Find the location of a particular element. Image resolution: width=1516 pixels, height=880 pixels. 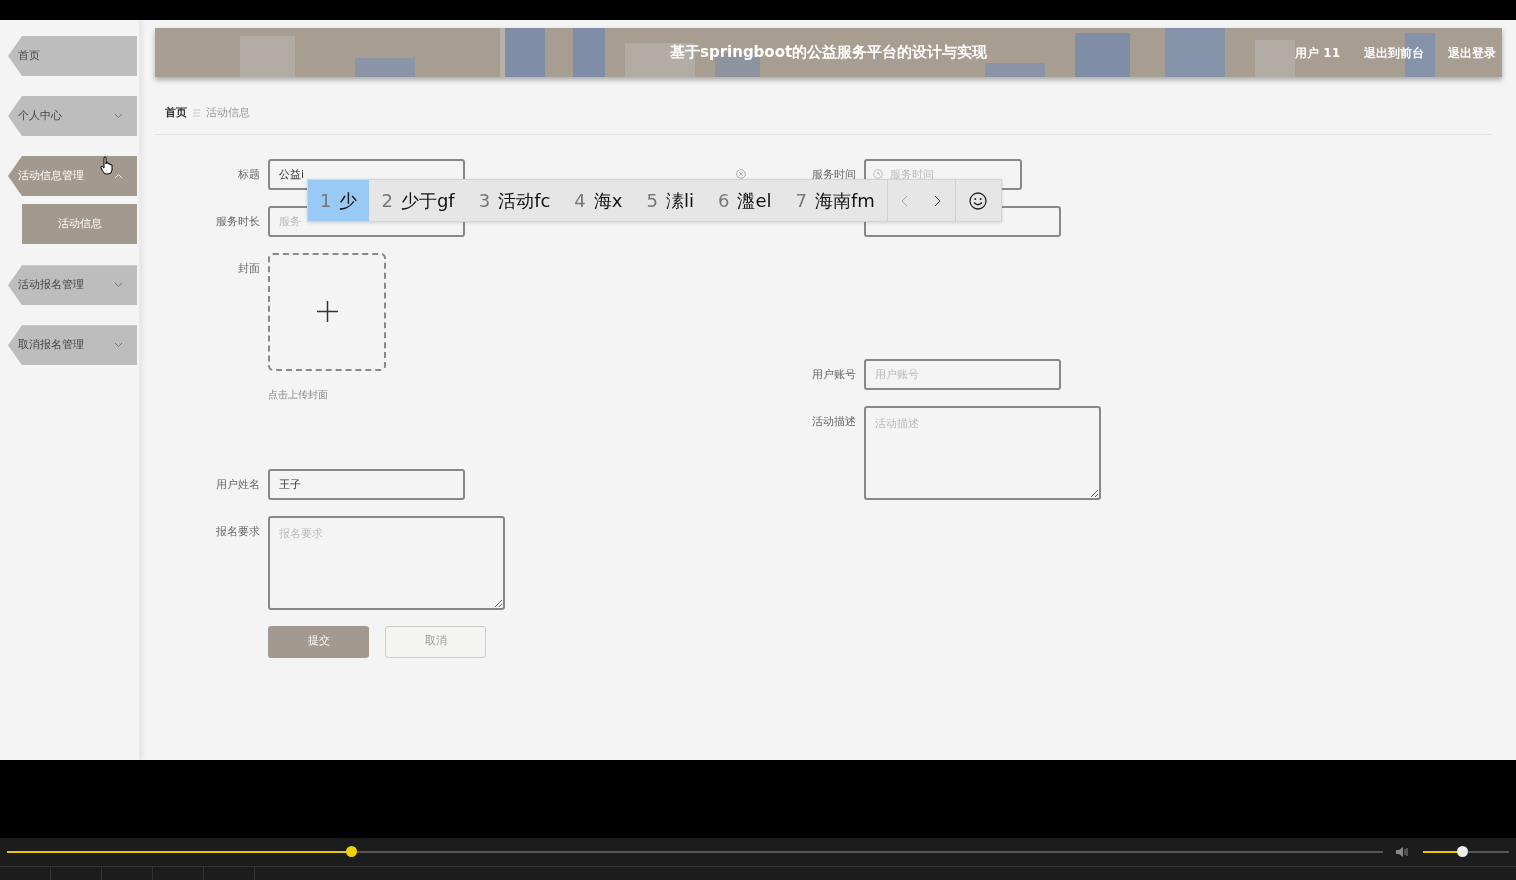

field-label: 服务时长 is located at coordinates (238, 221).